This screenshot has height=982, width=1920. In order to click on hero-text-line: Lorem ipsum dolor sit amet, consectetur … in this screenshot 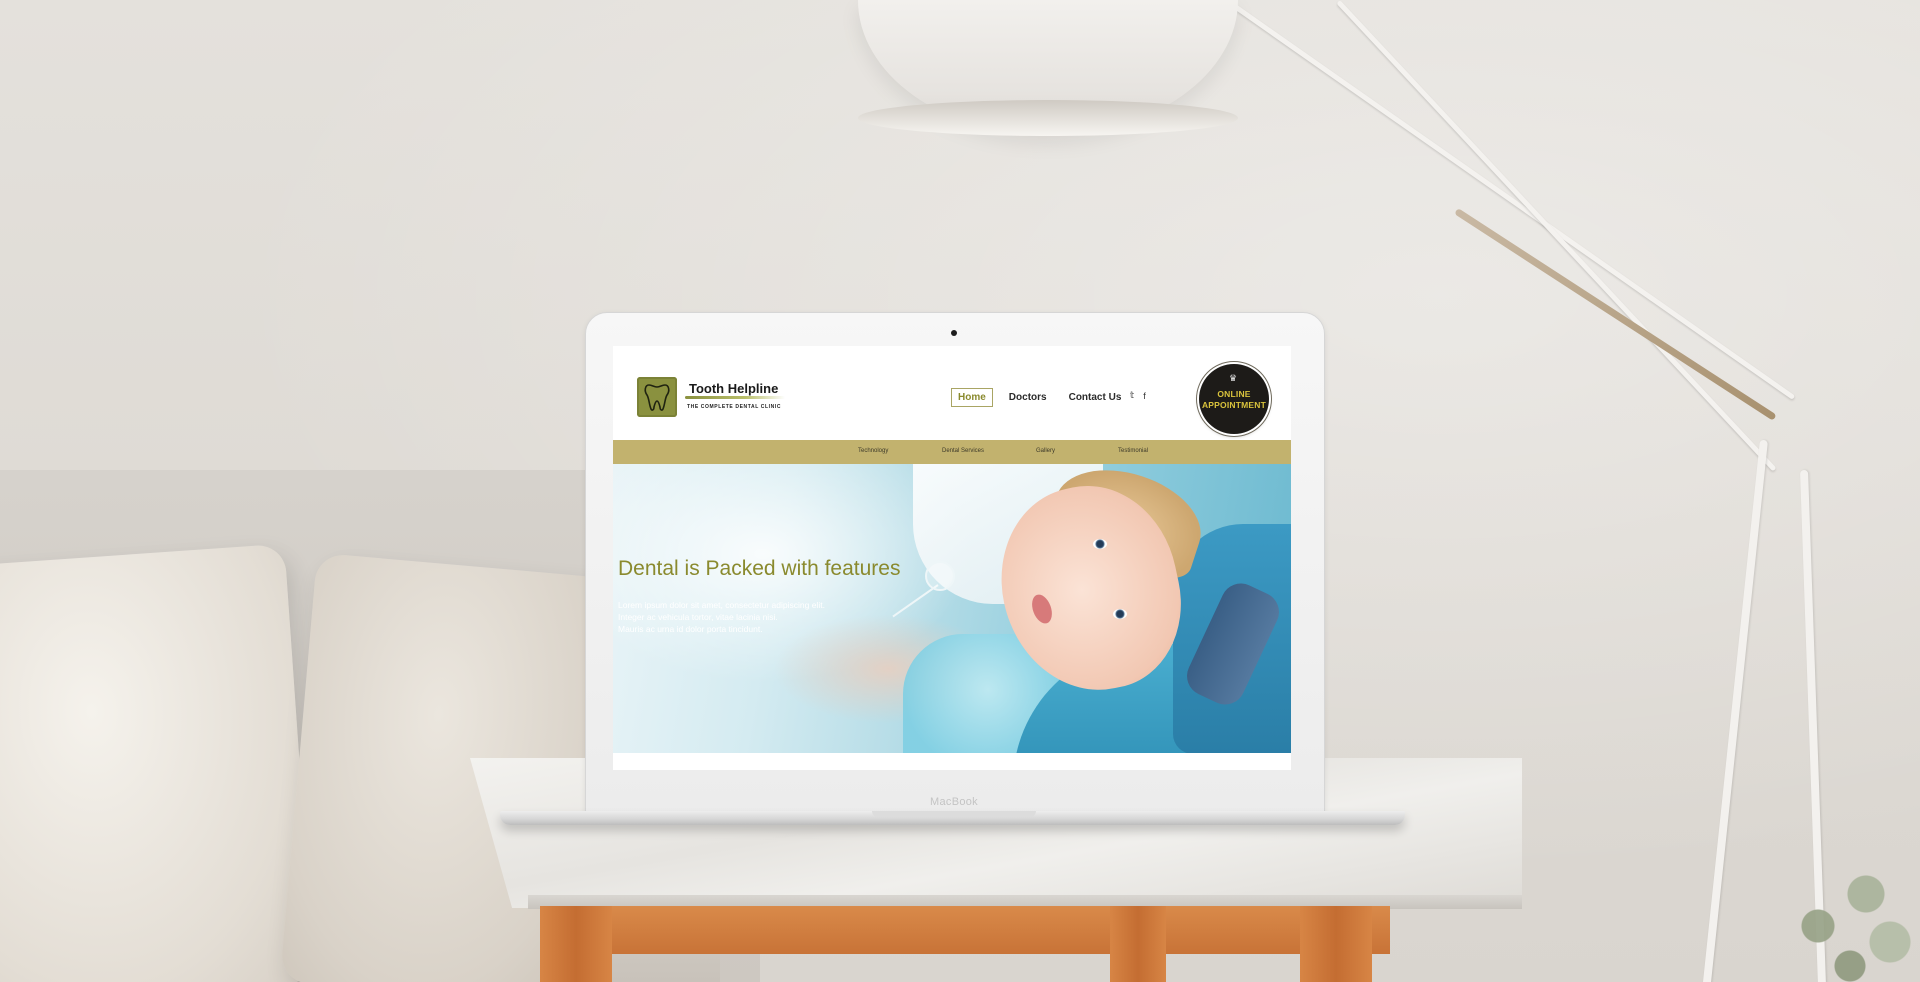, I will do `click(721, 605)`.